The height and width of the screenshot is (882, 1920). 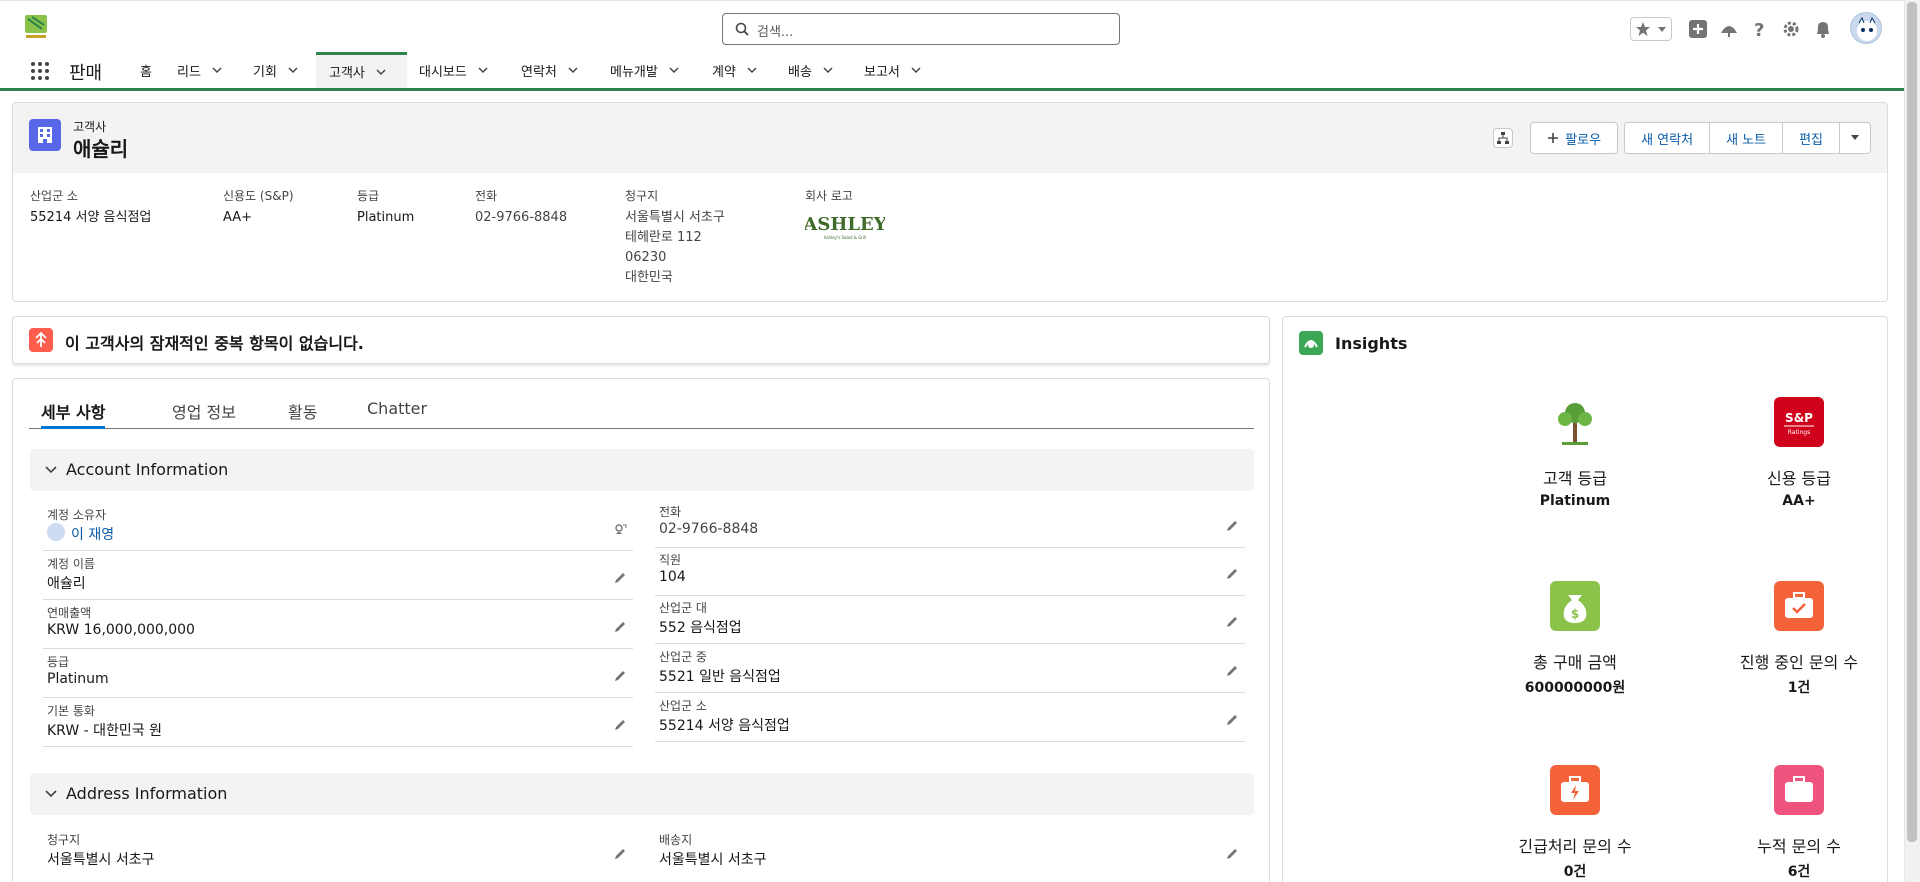 What do you see at coordinates (41, 340) in the screenshot?
I see `duplicate-icon` at bounding box center [41, 340].